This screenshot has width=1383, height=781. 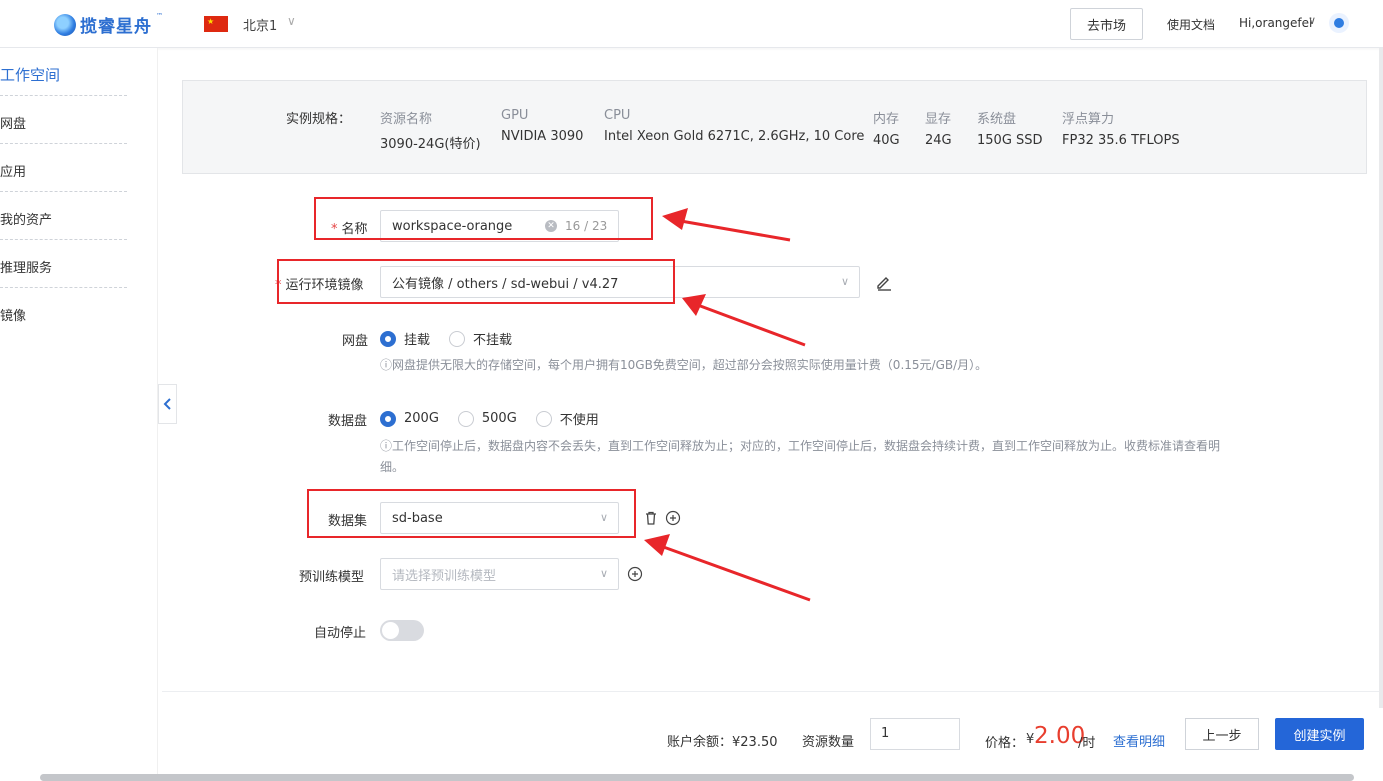 I want to click on radio-500g, so click(x=465, y=418).